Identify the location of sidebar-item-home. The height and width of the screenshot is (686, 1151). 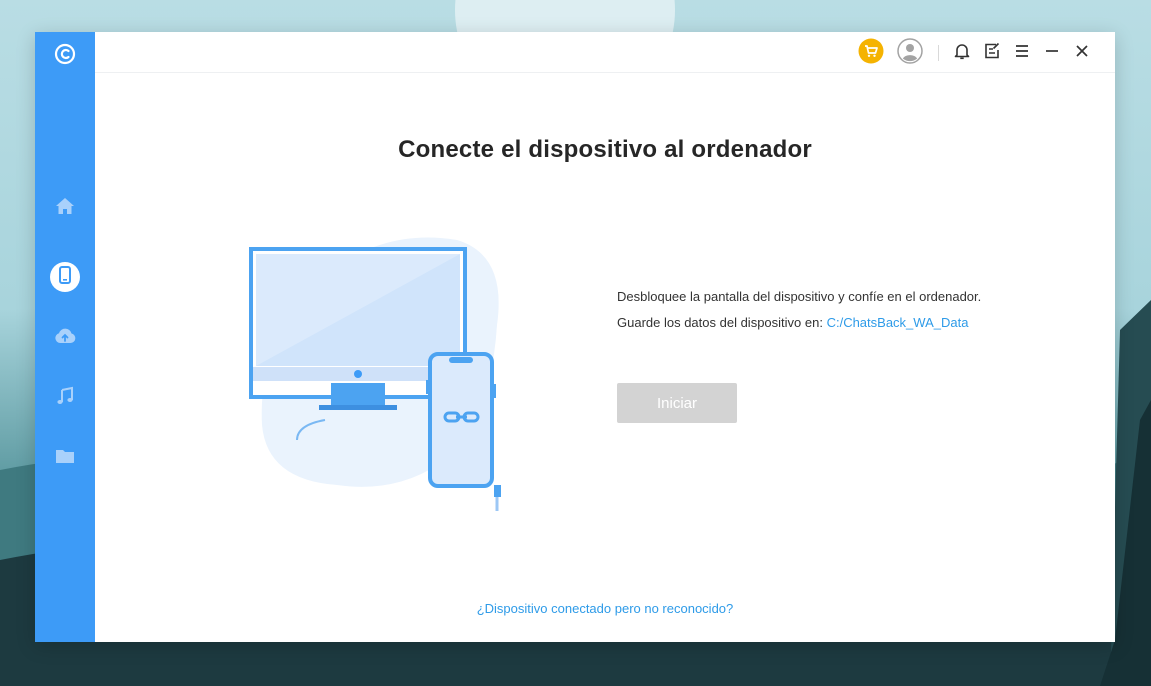
(65, 208).